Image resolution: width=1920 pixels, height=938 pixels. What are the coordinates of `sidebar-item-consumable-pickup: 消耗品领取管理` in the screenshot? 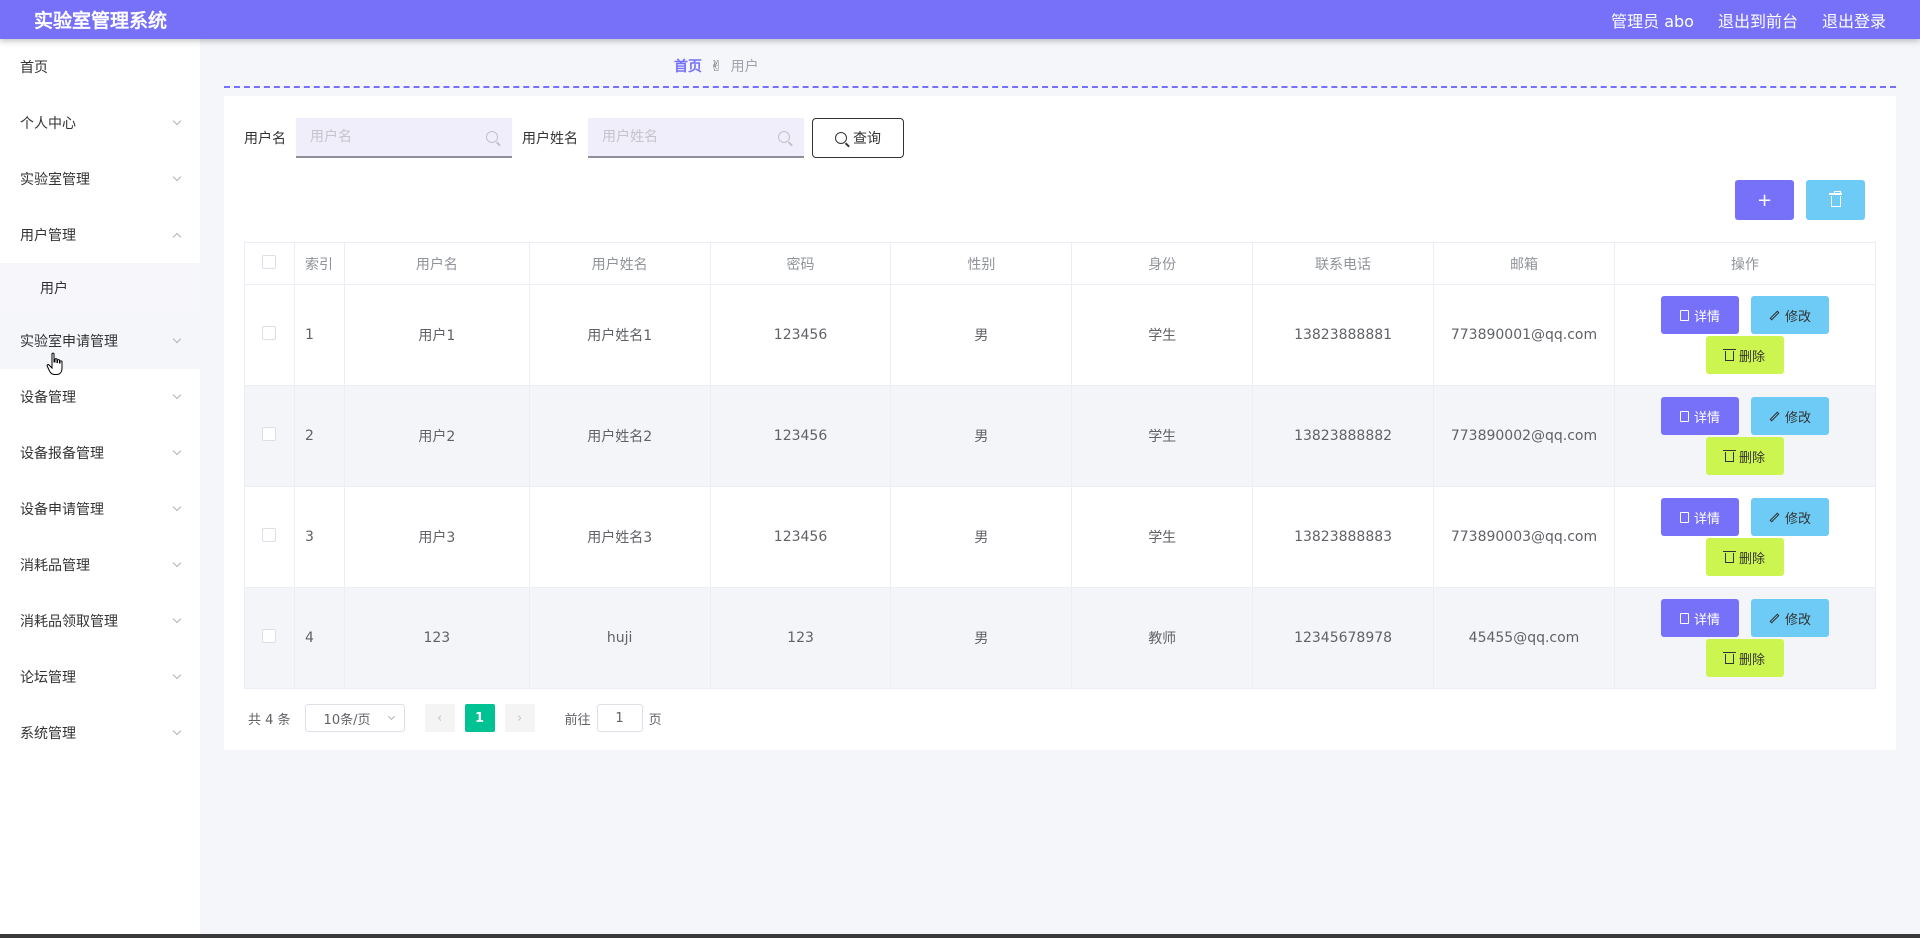 It's located at (100, 621).